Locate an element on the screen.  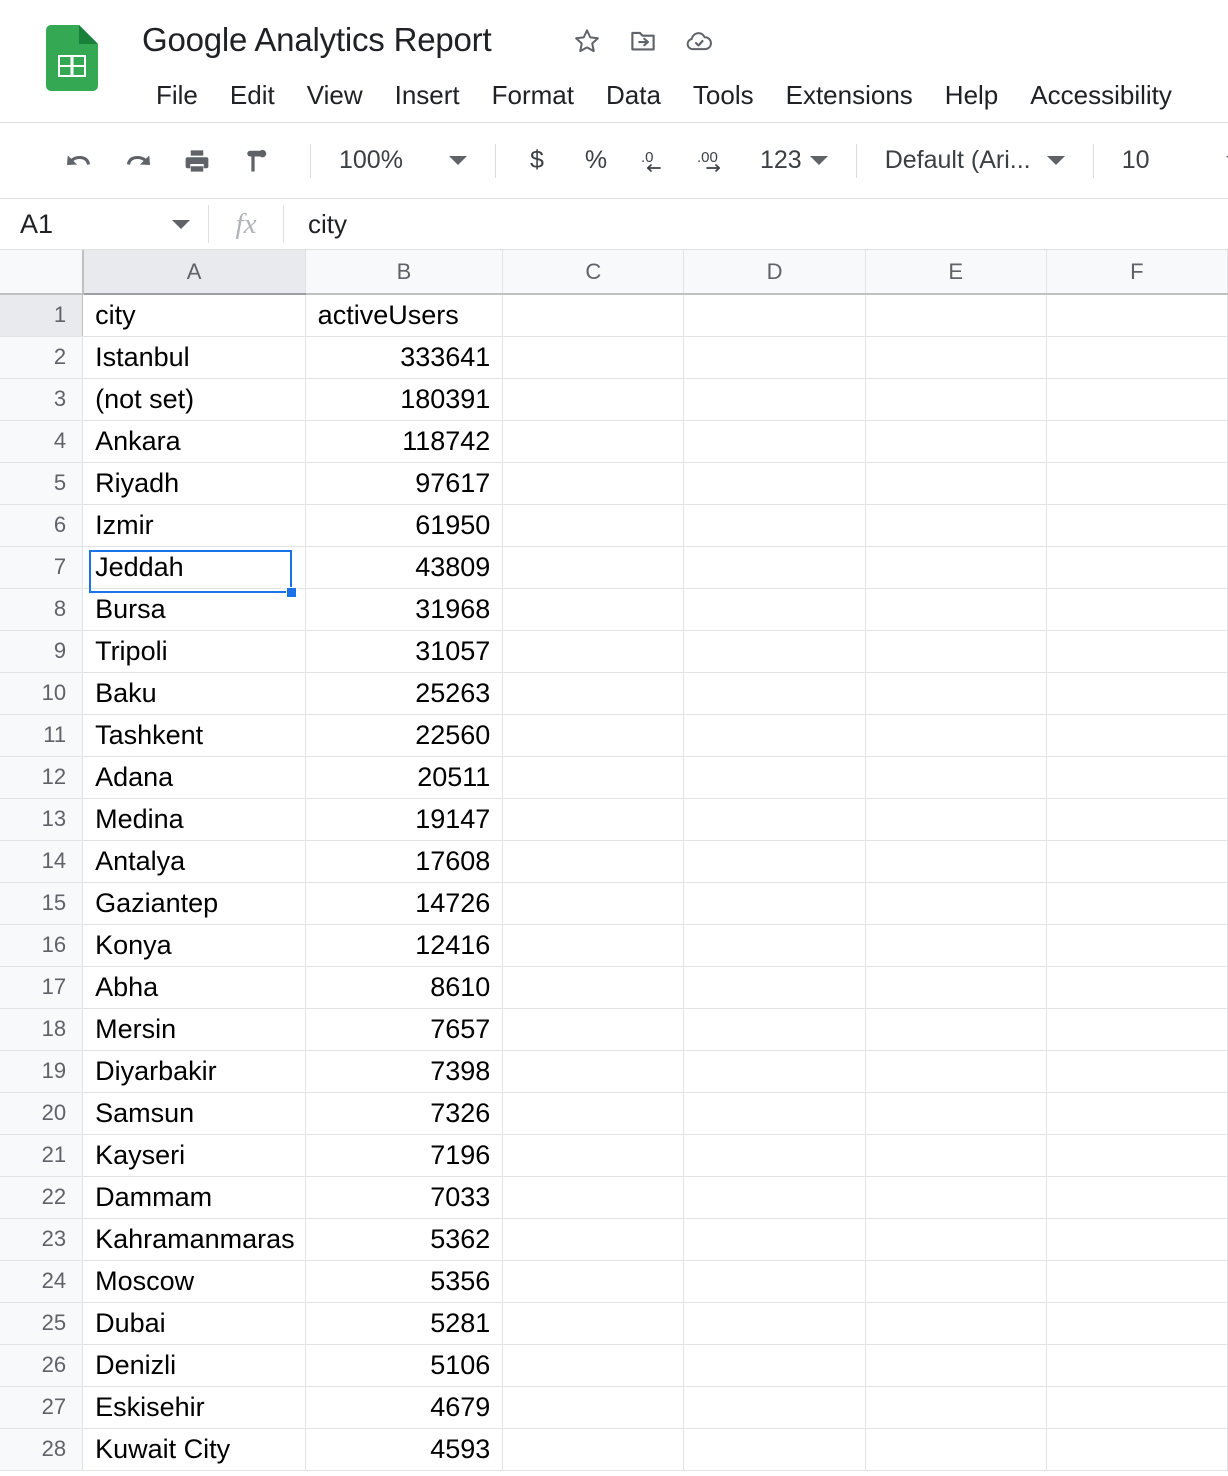
row-header-2: 2 is located at coordinates (42, 357).